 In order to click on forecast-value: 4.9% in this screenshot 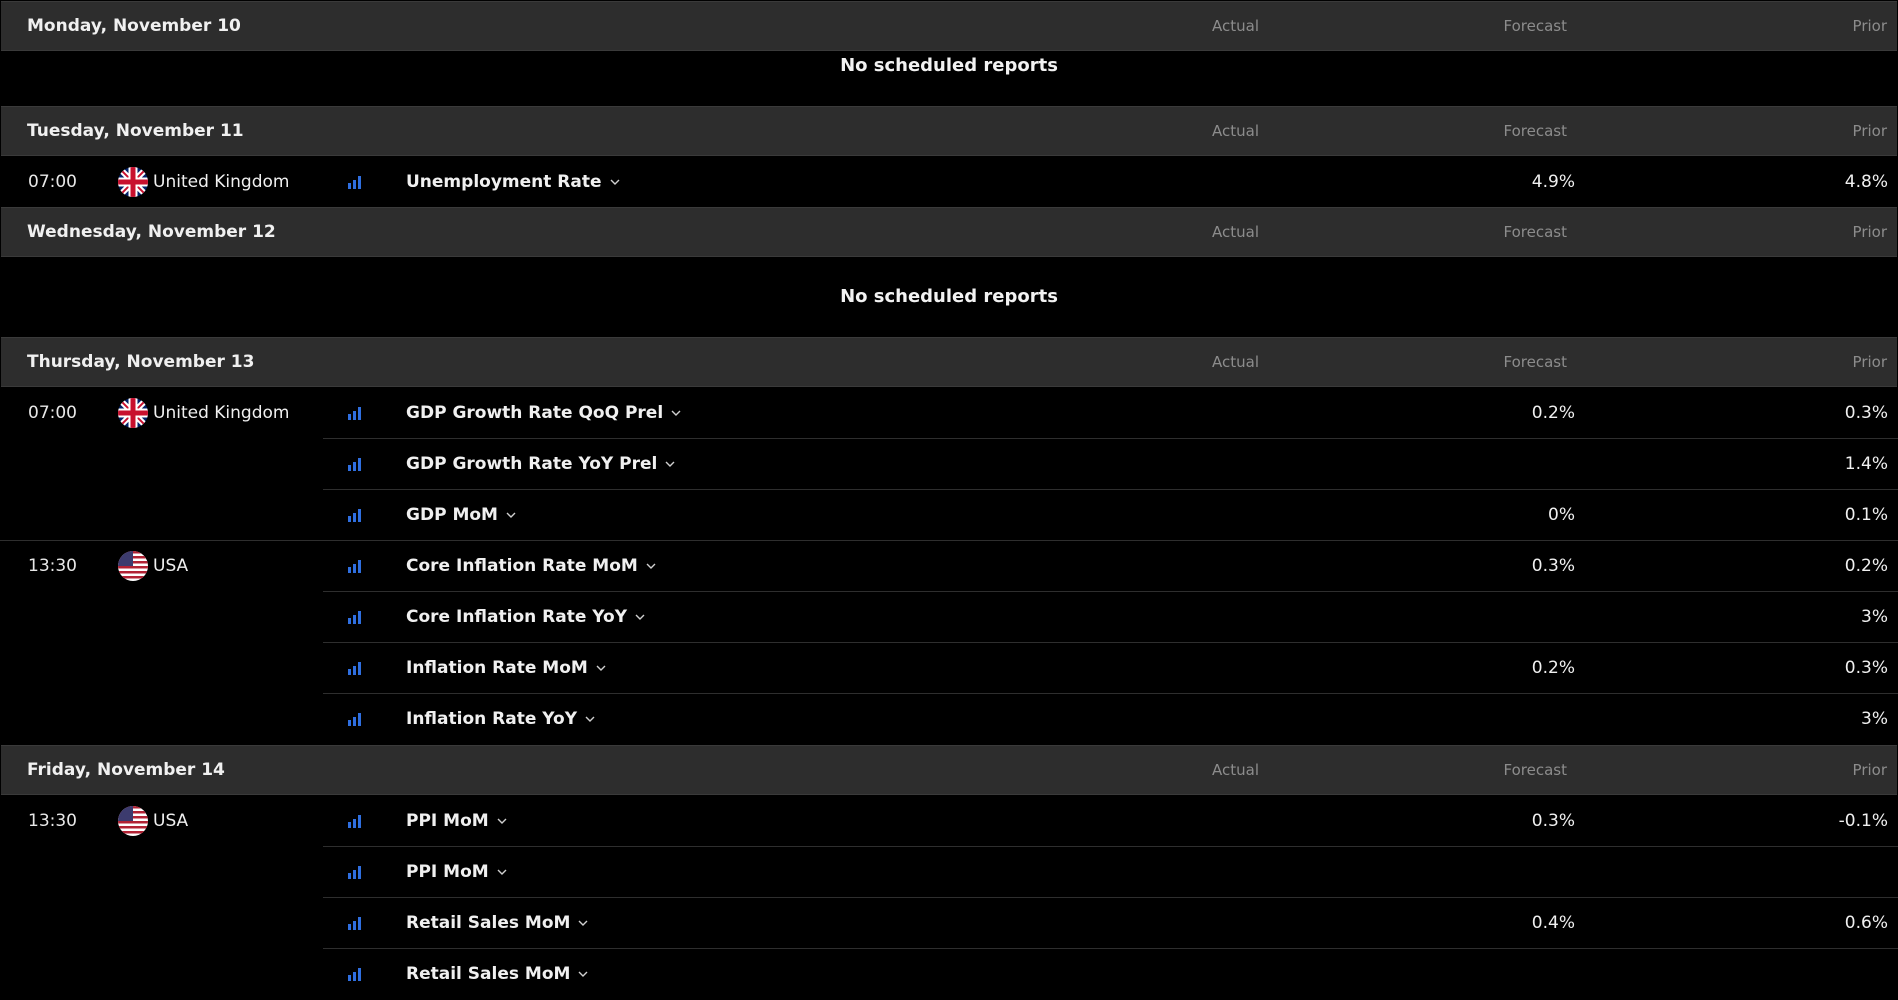, I will do `click(1553, 182)`.